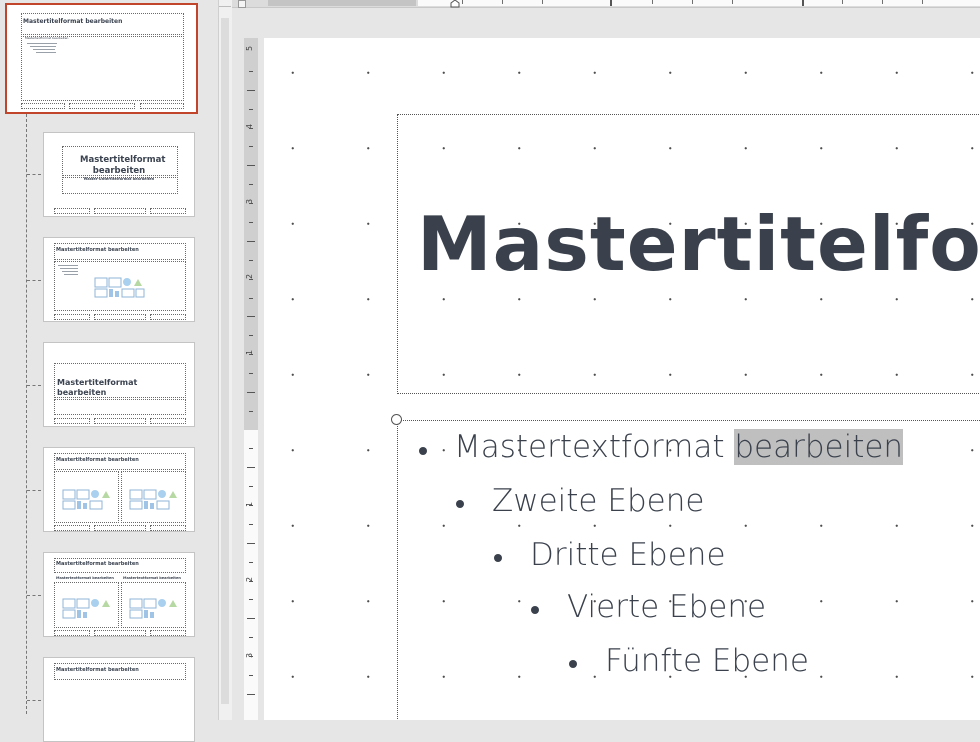  I want to click on thumbnail-section-layout: Mastertitelformat bearbeiten, so click(119, 384).